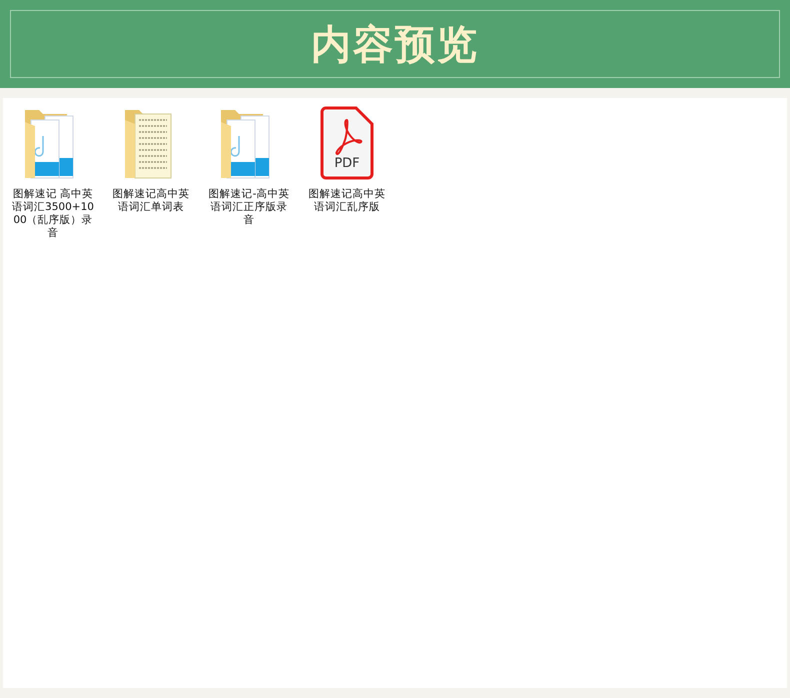 The height and width of the screenshot is (698, 790). I want to click on file-name: 图解速记高中英语词汇乱序版, so click(347, 201).